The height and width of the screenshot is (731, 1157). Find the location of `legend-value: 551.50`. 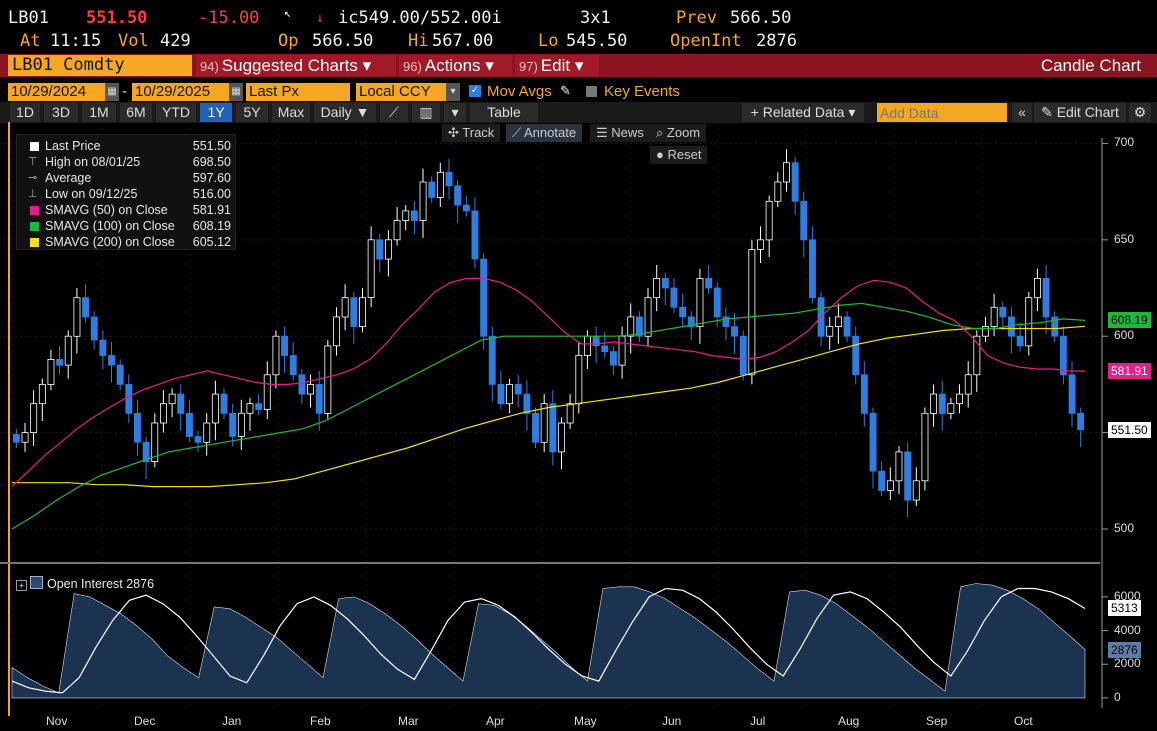

legend-value: 551.50 is located at coordinates (211, 146).